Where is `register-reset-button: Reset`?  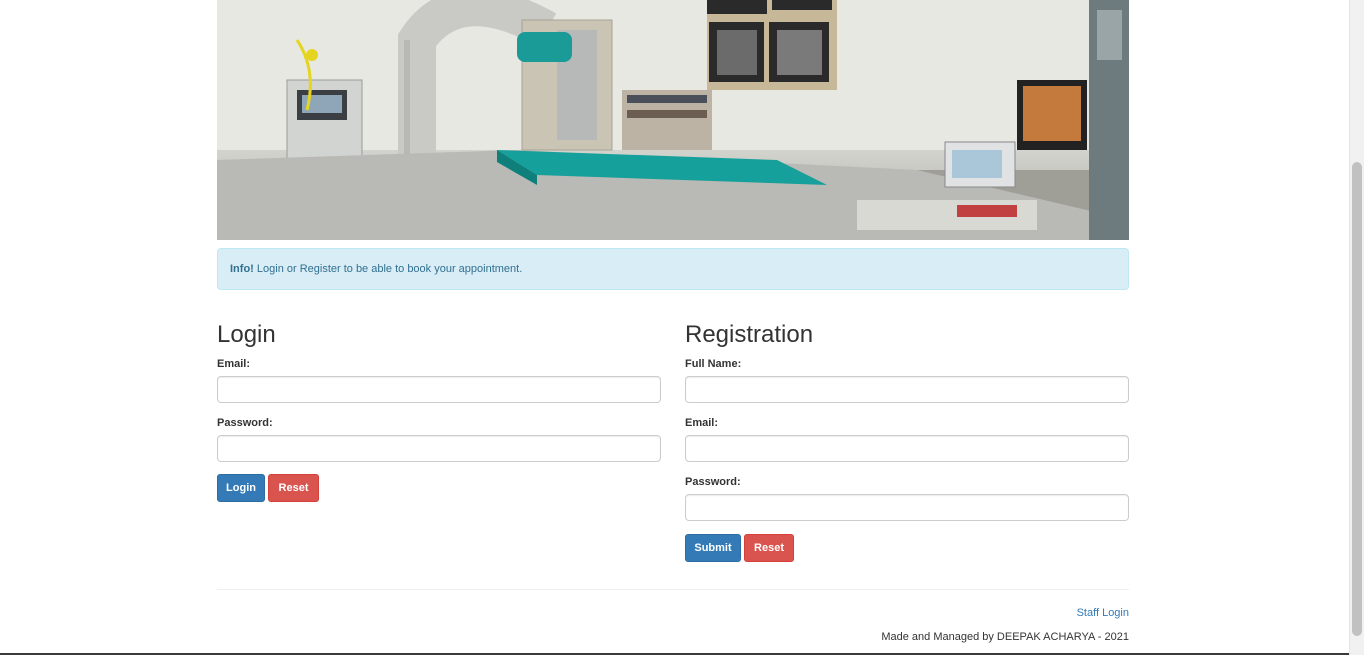
register-reset-button: Reset is located at coordinates (769, 548).